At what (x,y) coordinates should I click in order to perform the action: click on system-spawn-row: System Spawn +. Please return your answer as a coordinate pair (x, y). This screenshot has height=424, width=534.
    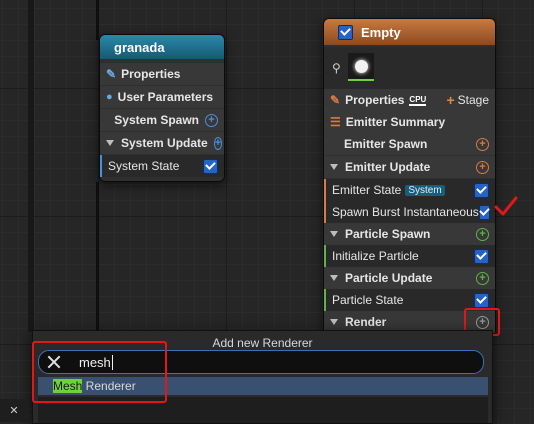
    Looking at the image, I should click on (162, 120).